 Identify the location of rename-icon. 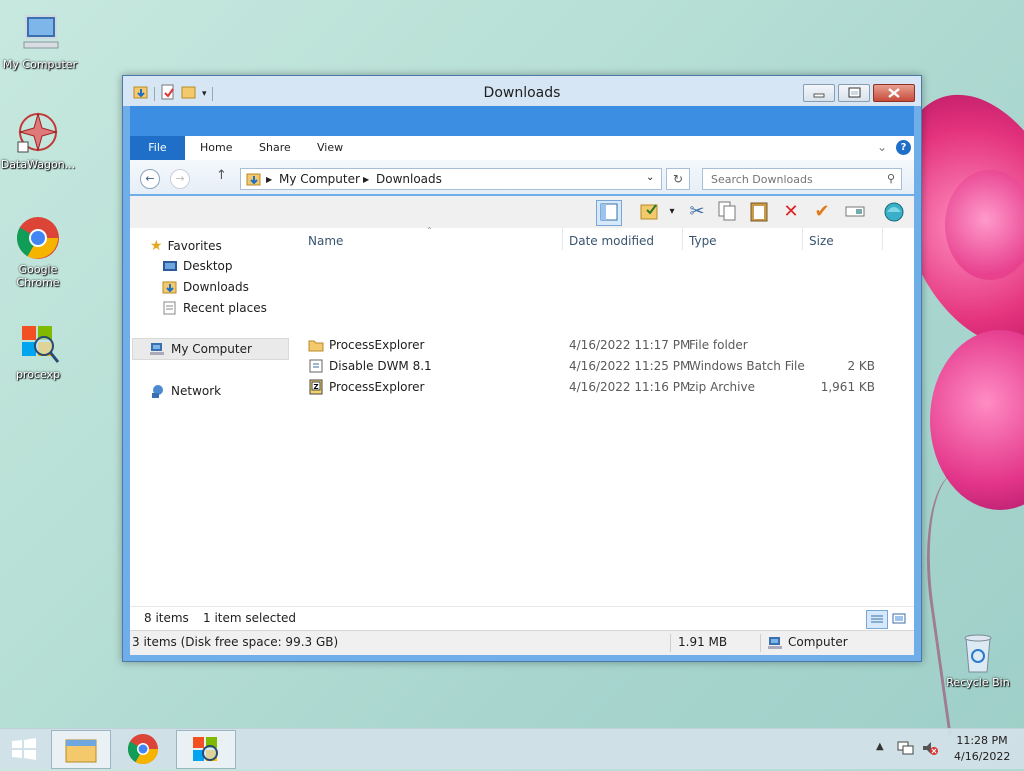
(855, 212).